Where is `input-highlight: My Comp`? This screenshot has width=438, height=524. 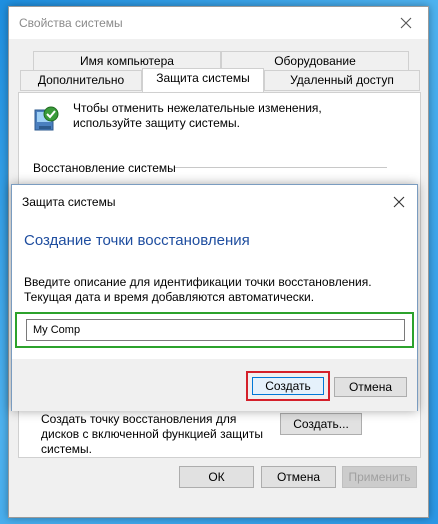 input-highlight: My Comp is located at coordinates (214, 330).